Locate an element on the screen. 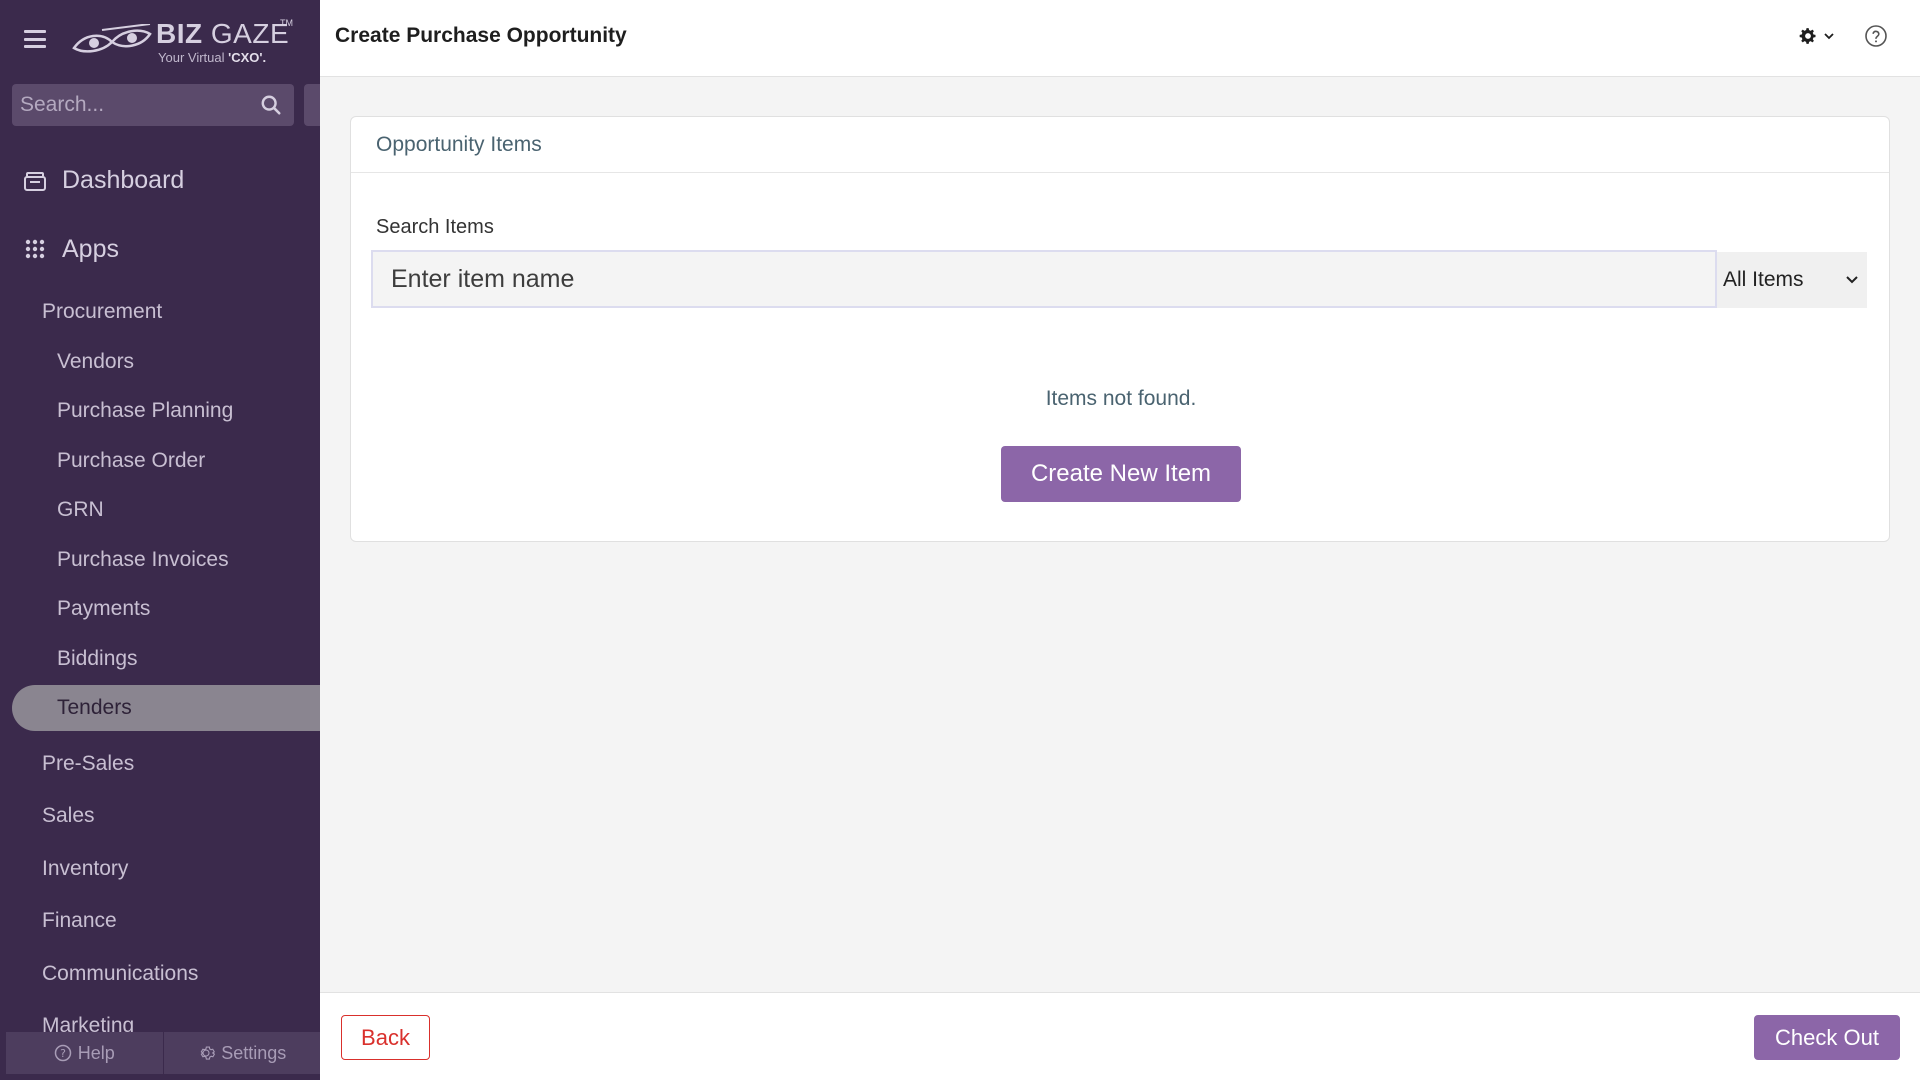  nav-pre-sales: Pre-Sales is located at coordinates (88, 764).